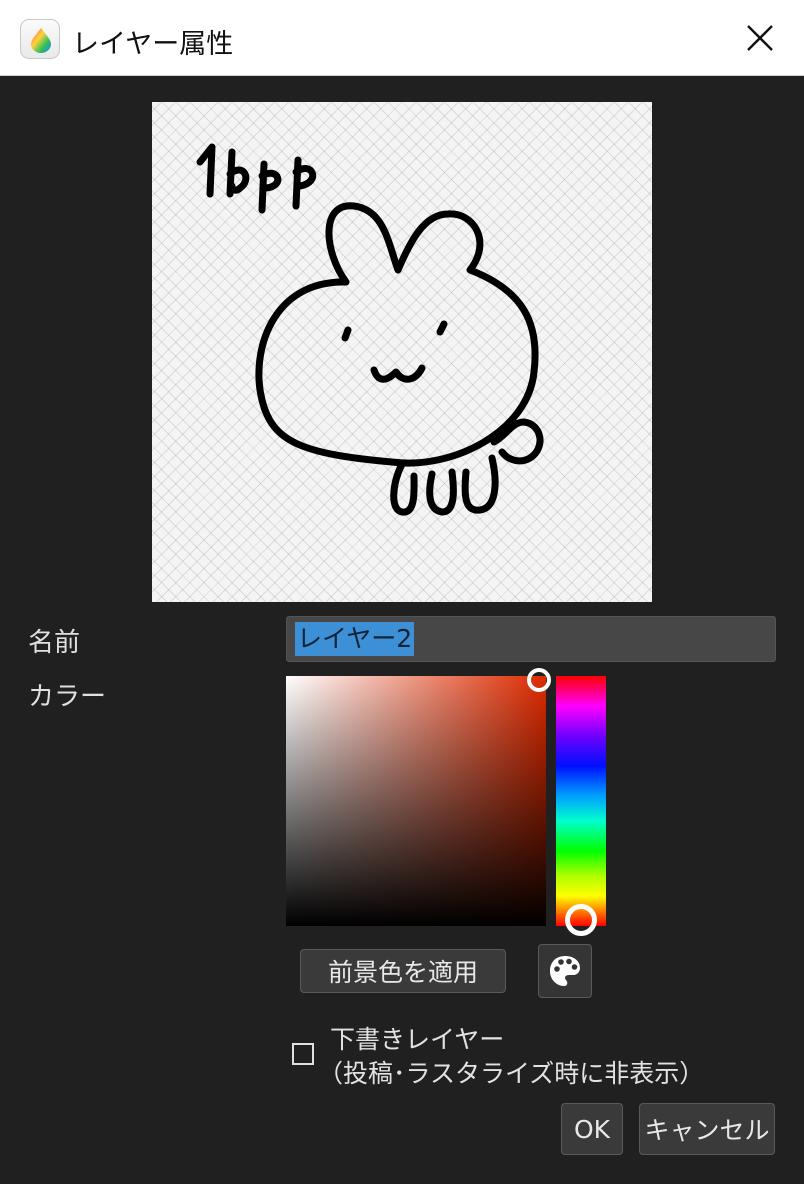  I want to click on window-title: レイヤー属性, so click(153, 44).